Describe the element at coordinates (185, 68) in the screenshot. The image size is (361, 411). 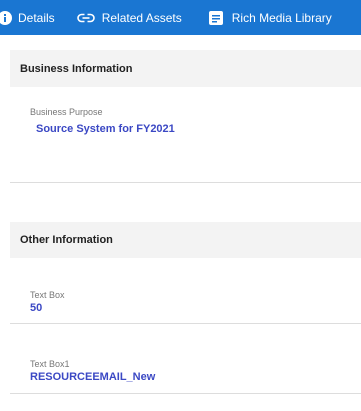
I see `section-header-business-information: Business Information` at that location.